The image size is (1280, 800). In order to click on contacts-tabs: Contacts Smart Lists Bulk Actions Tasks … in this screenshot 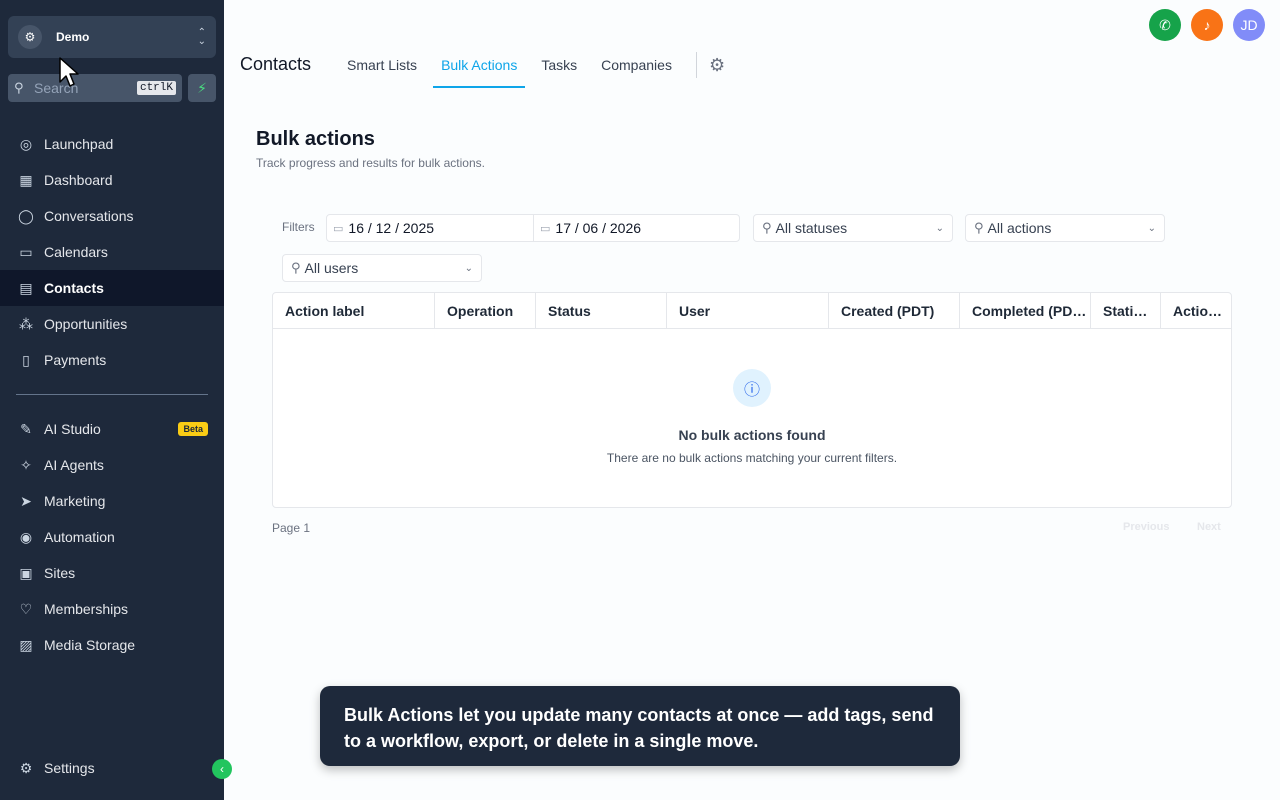, I will do `click(482, 66)`.